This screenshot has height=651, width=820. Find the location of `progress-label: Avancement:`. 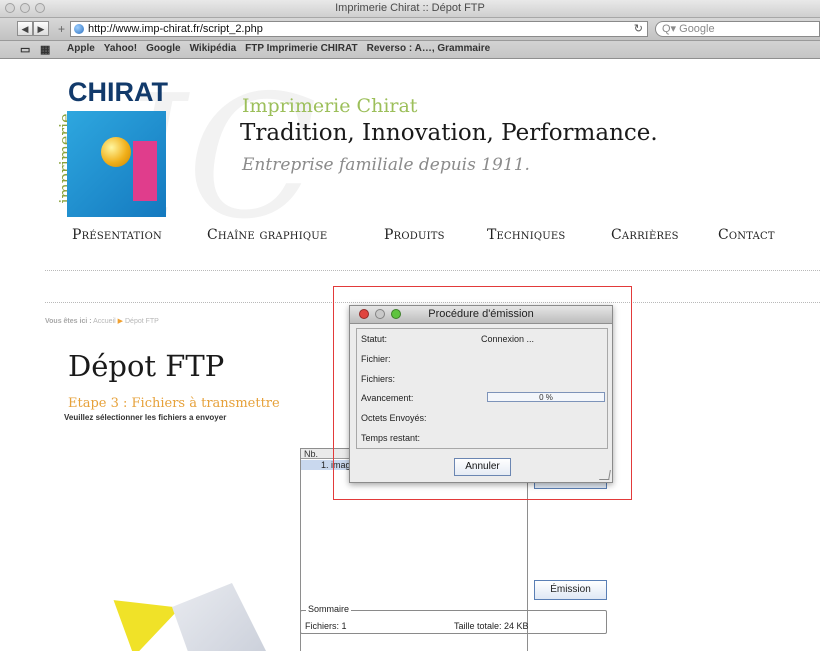

progress-label: Avancement: is located at coordinates (387, 398).